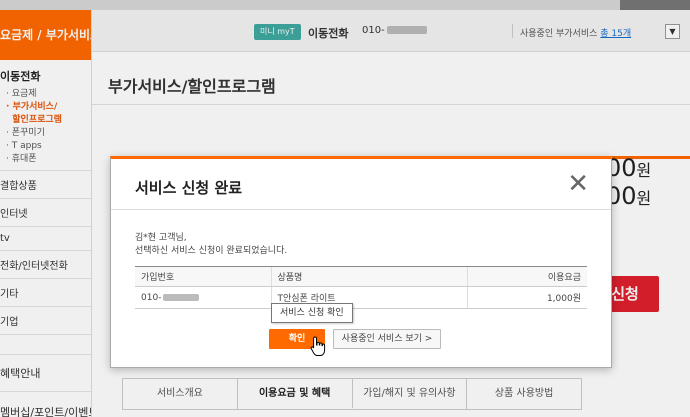  I want to click on cell-fee: 1,000원, so click(526, 297).